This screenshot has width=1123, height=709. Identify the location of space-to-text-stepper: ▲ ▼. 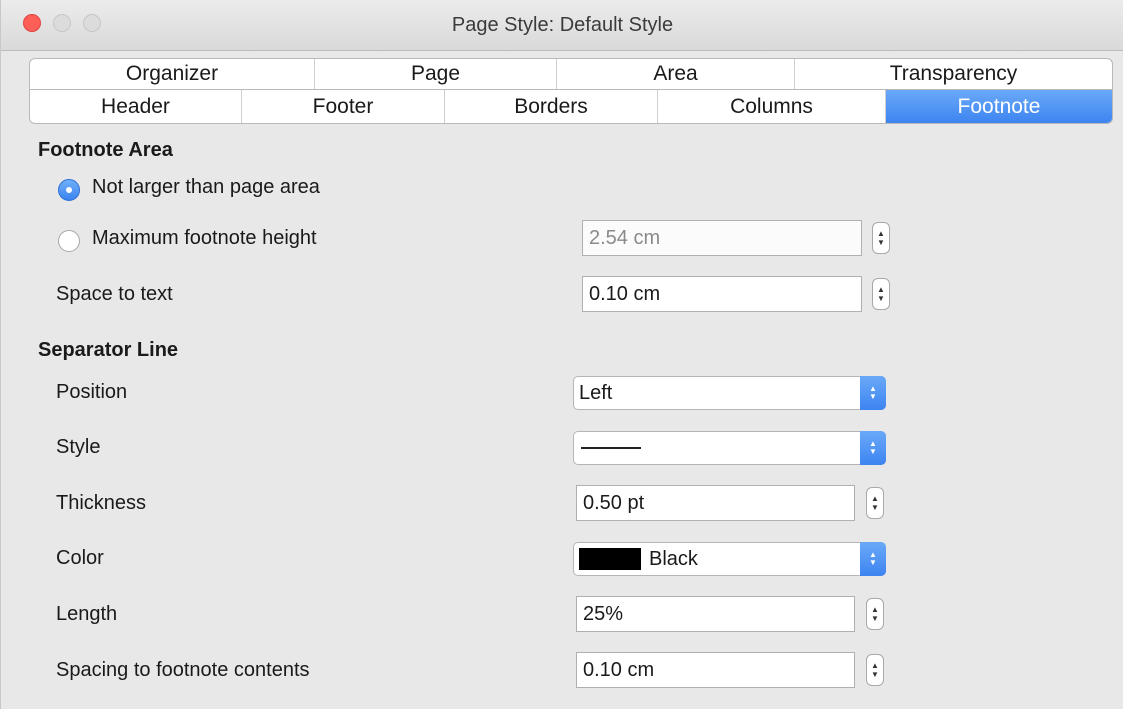
(881, 294).